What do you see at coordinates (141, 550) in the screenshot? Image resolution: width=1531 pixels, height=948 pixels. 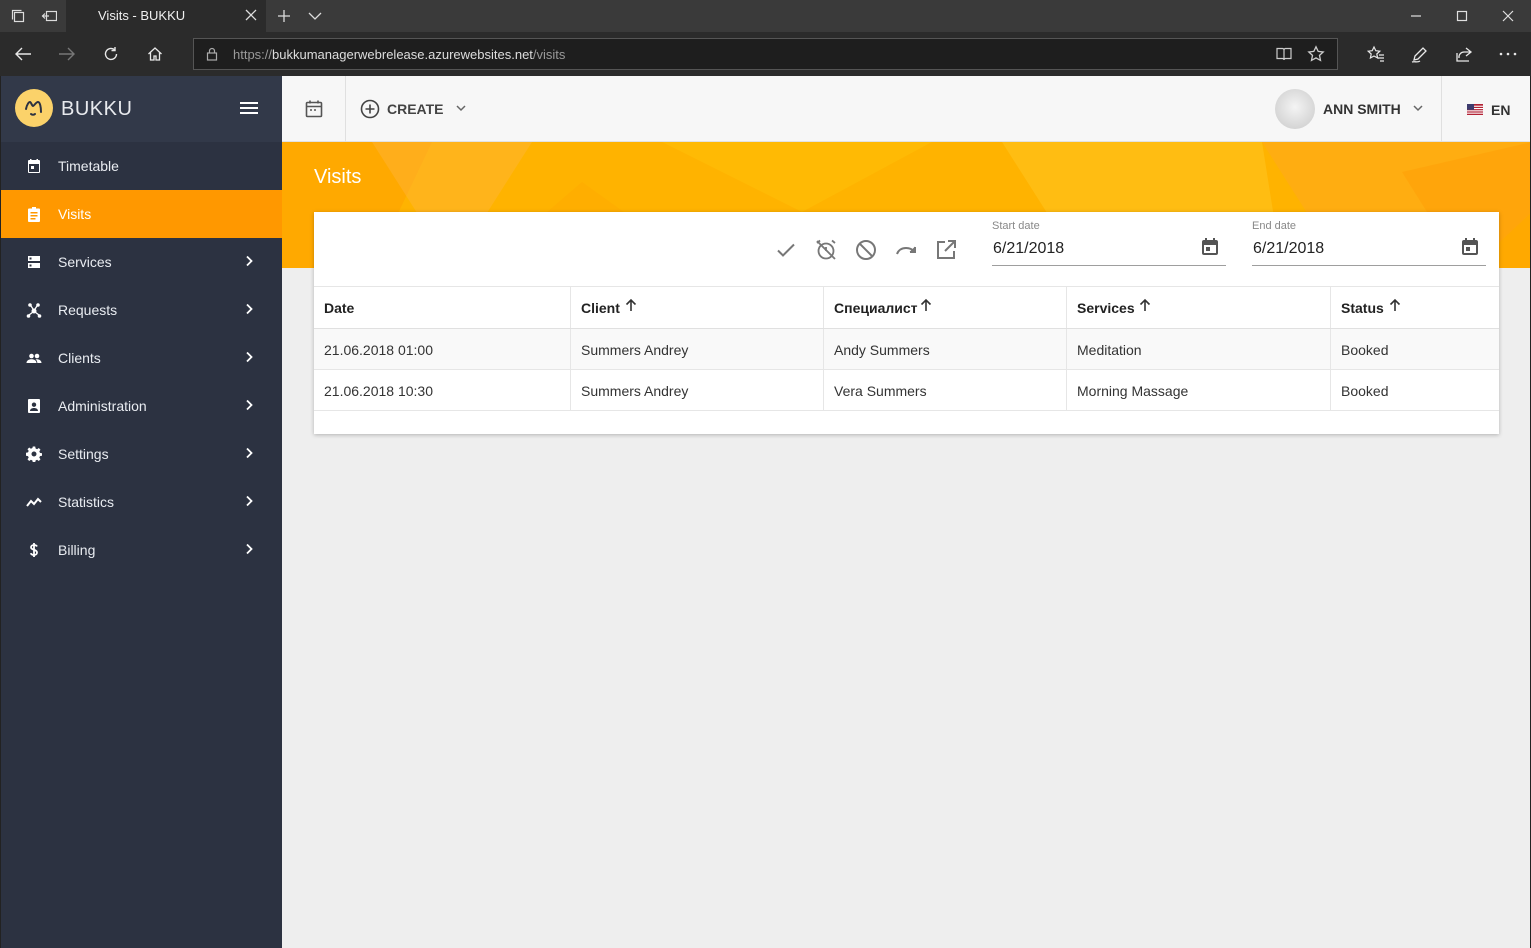 I see `sidebar-item-billing: Billing` at bounding box center [141, 550].